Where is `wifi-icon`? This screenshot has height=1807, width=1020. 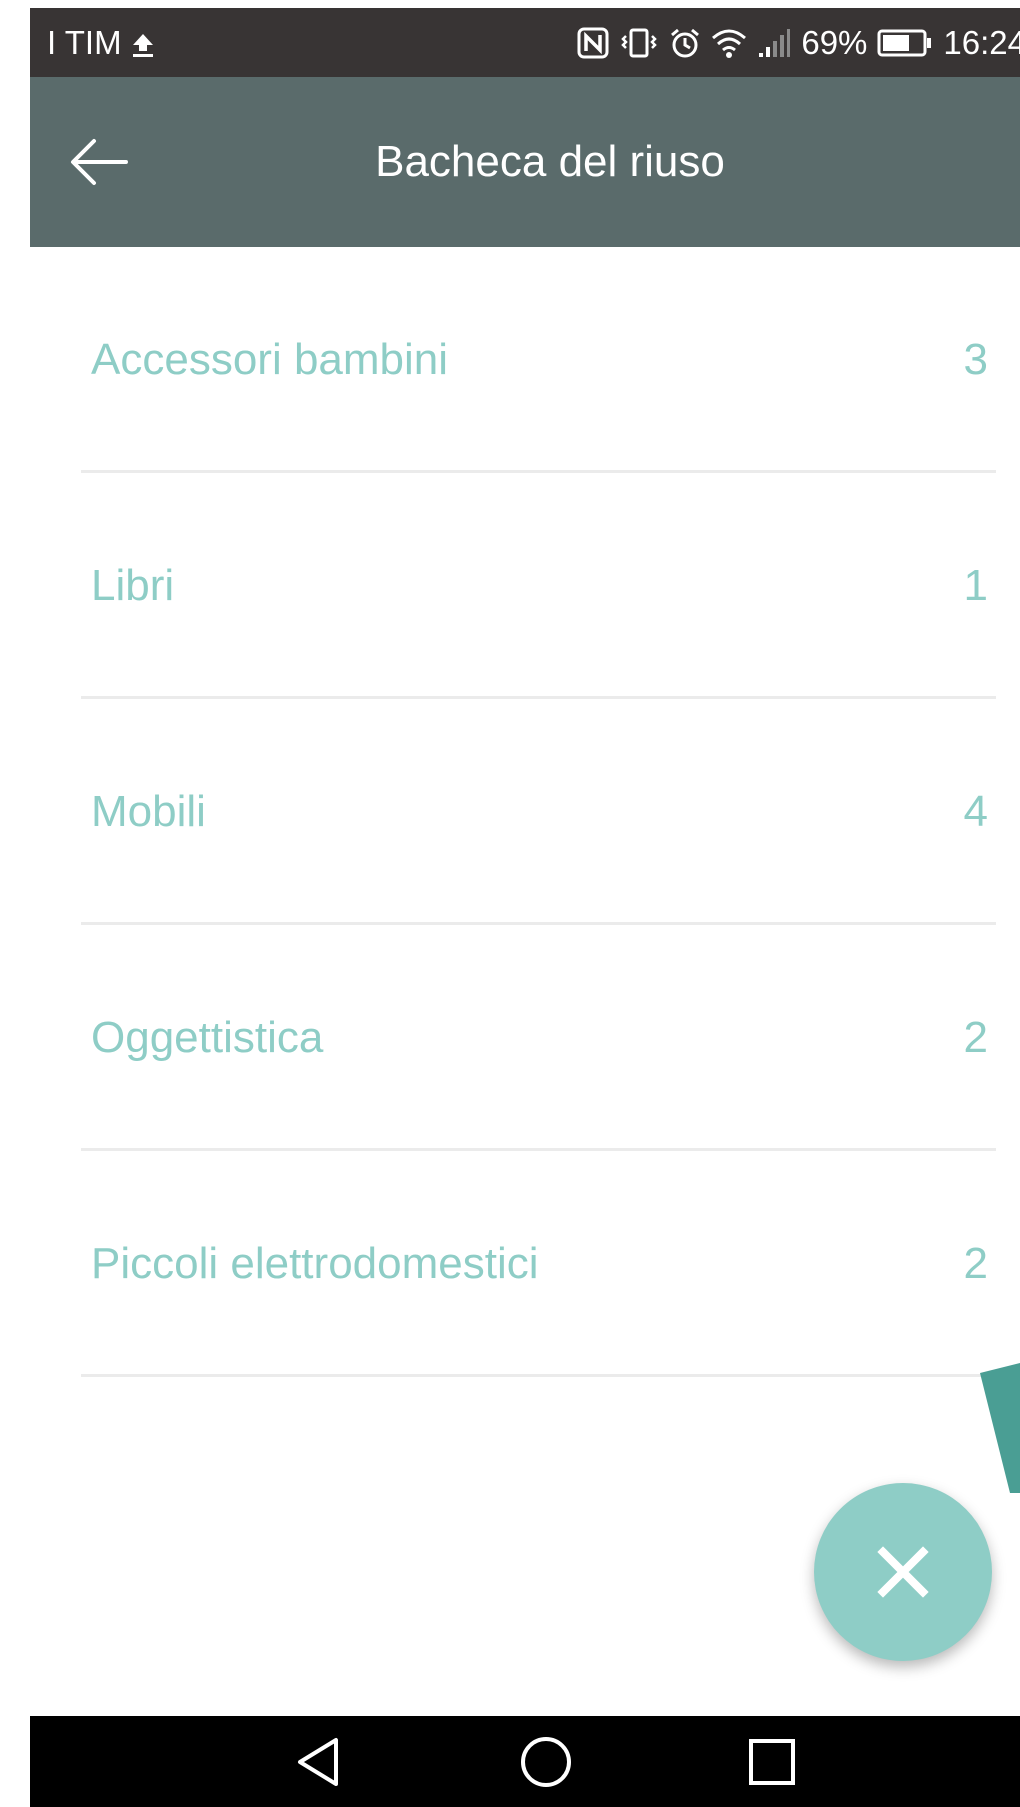 wifi-icon is located at coordinates (729, 43).